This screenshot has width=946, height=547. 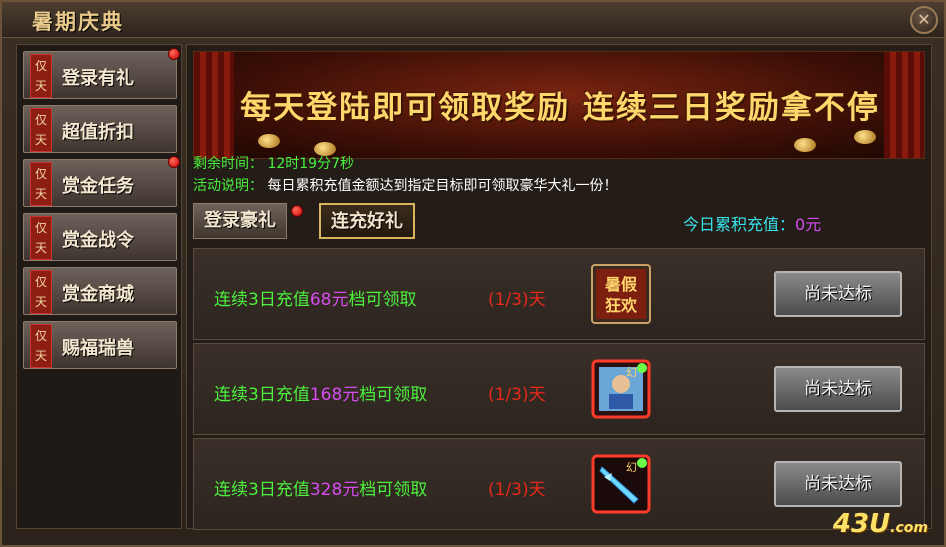 I want to click on banner-headline: 每天登陆即可领取奖励 连续三日奖励拿不停, so click(x=560, y=108).